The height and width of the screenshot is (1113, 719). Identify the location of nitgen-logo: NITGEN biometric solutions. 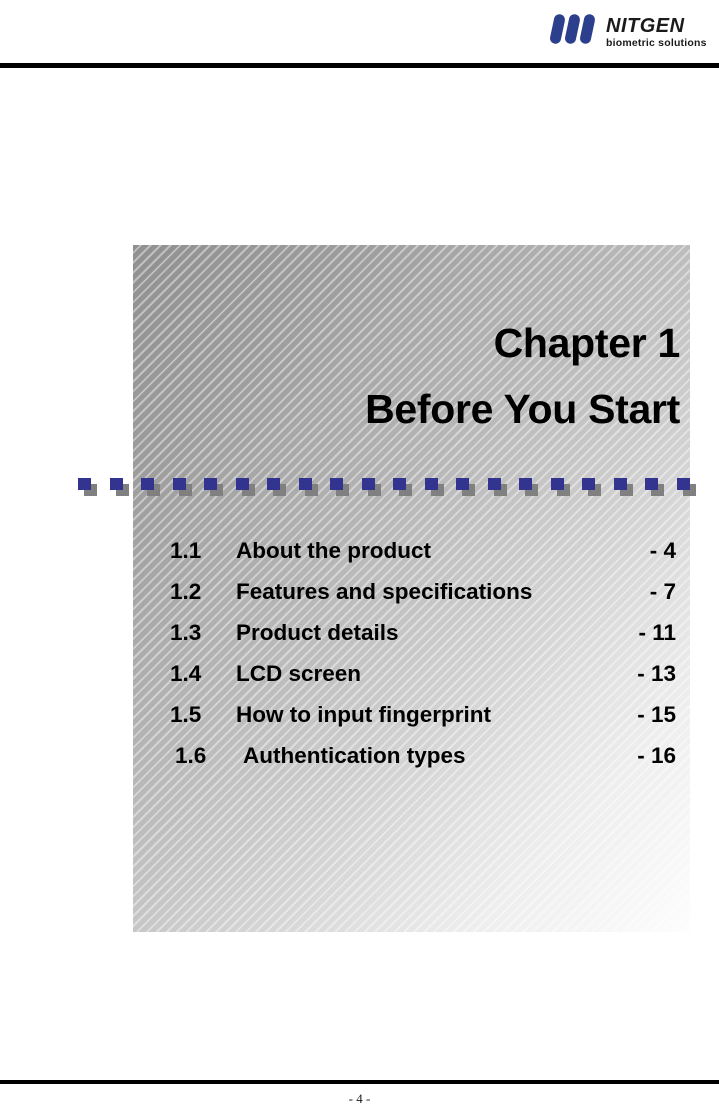
(628, 30).